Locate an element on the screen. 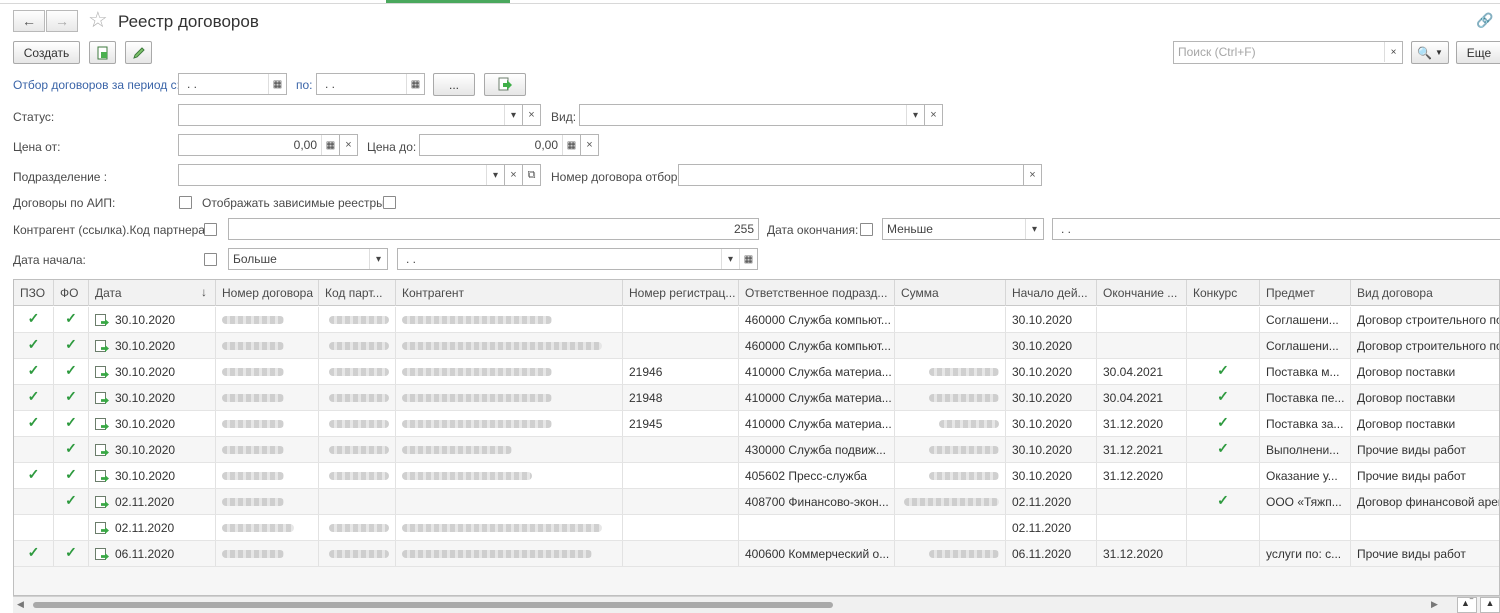  pzo-check-icon: ✓ is located at coordinates (34, 371).